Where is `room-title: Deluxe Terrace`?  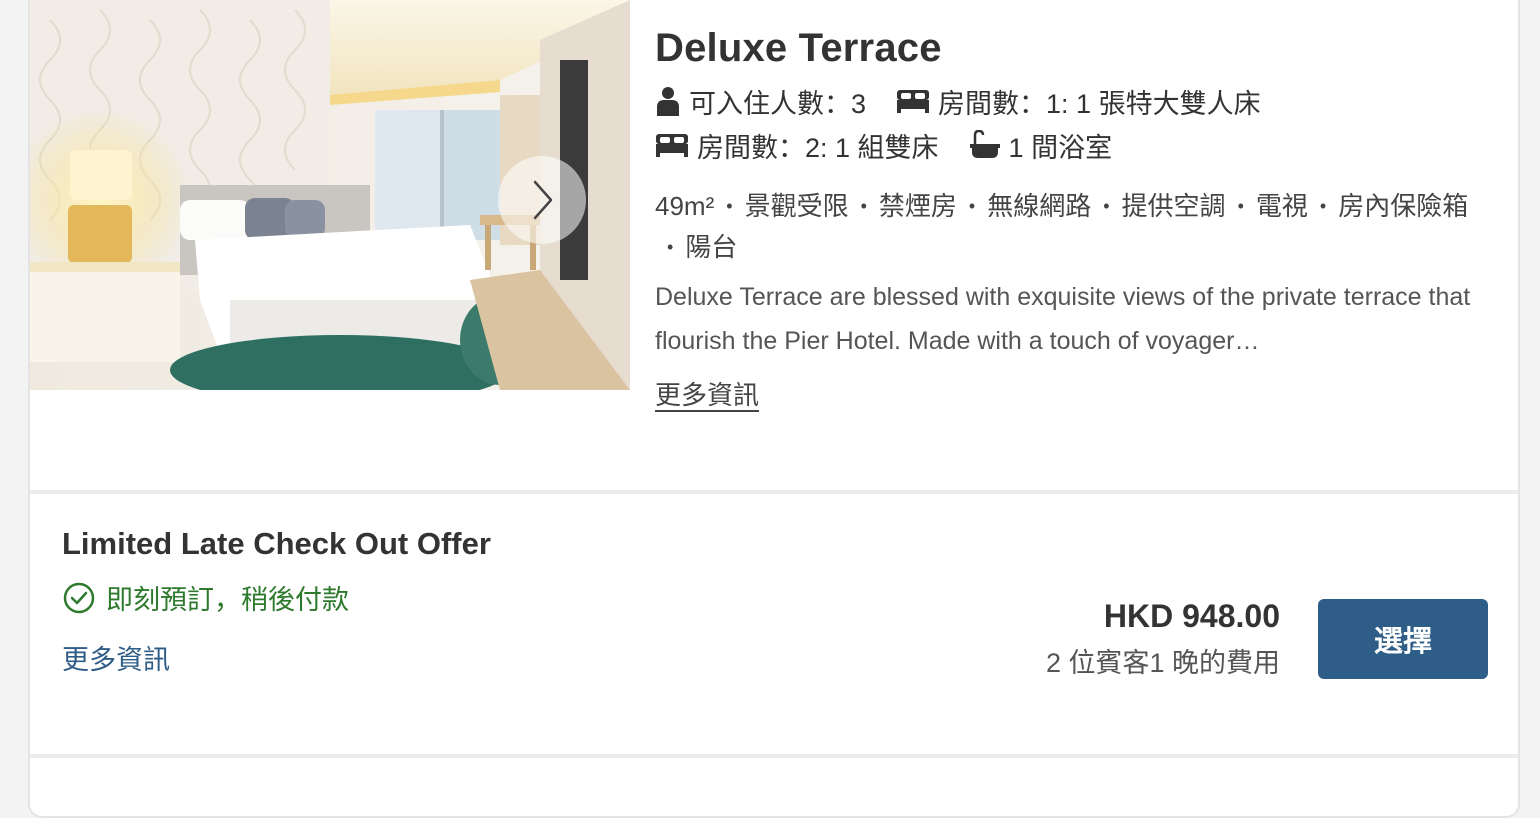
room-title: Deluxe Terrace is located at coordinates (798, 48).